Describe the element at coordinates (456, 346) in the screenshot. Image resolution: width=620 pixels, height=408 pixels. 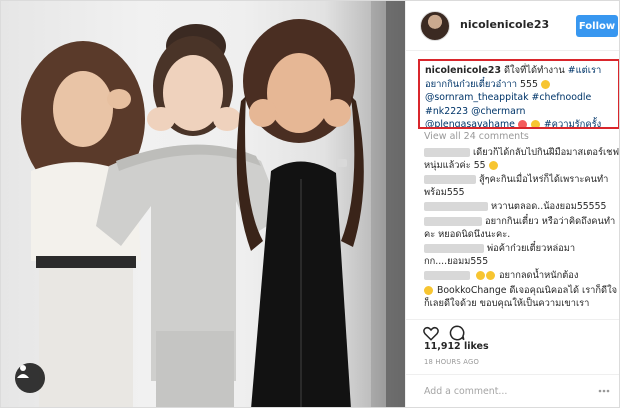
I see `likes-count: 11,912 likes` at that location.